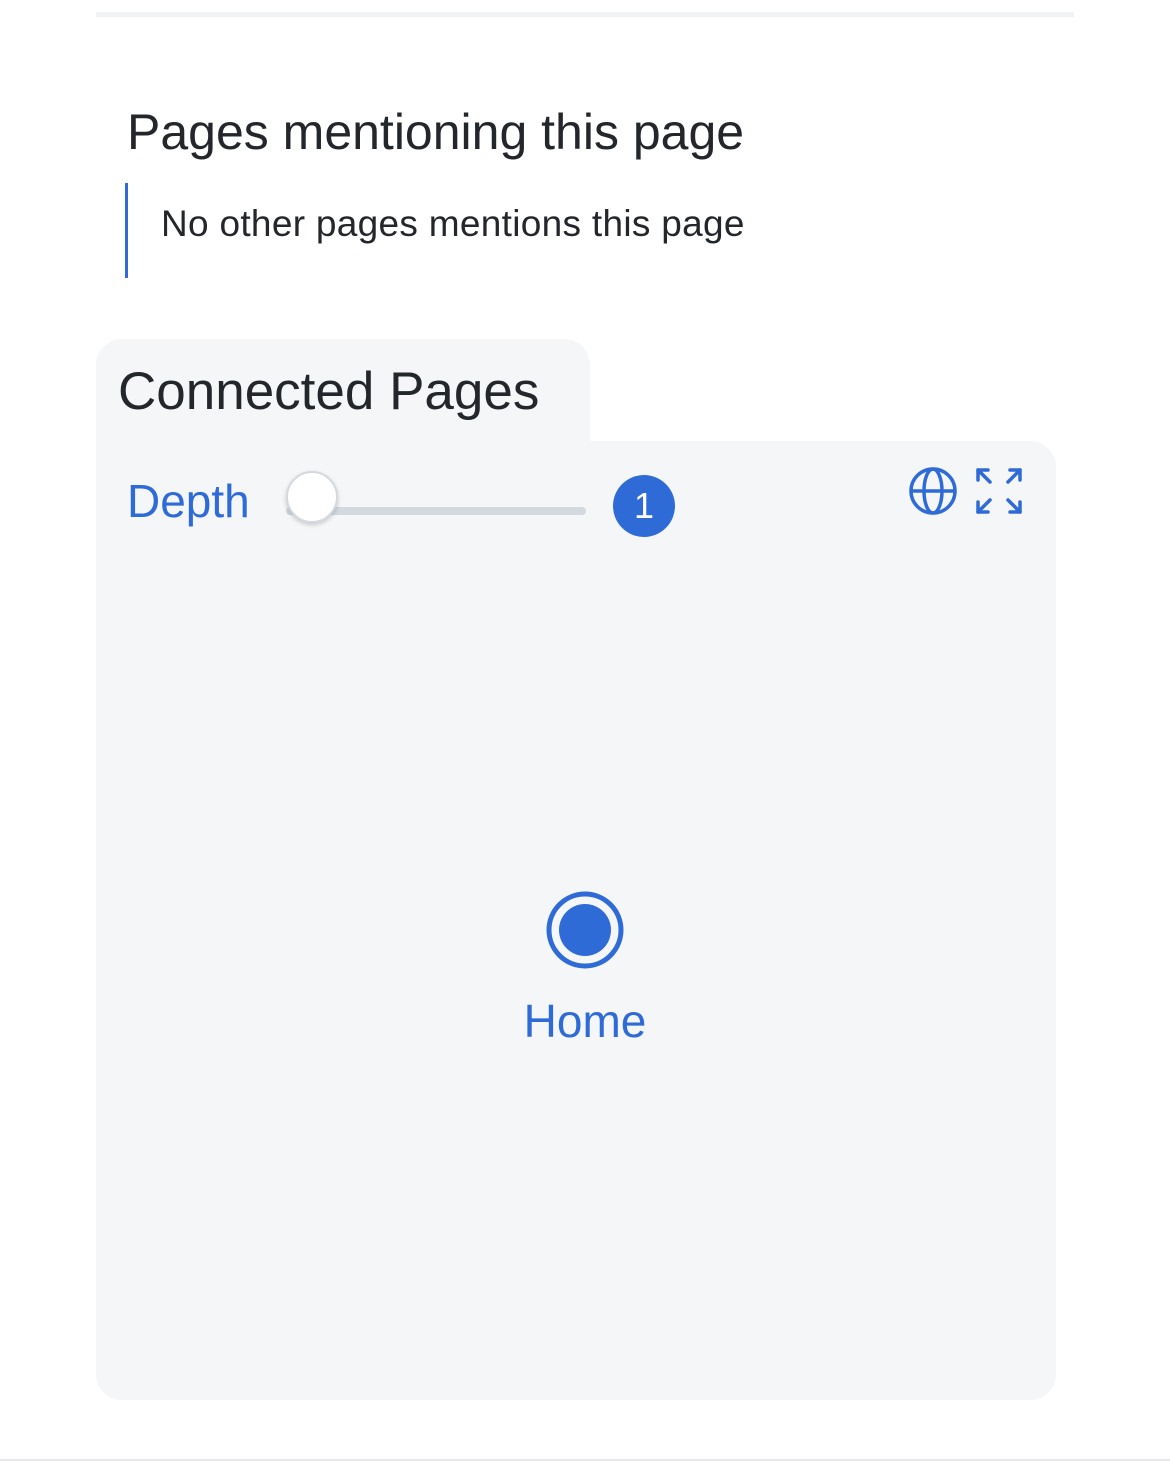 The image size is (1170, 1461). I want to click on top-divider, so click(585, 14).